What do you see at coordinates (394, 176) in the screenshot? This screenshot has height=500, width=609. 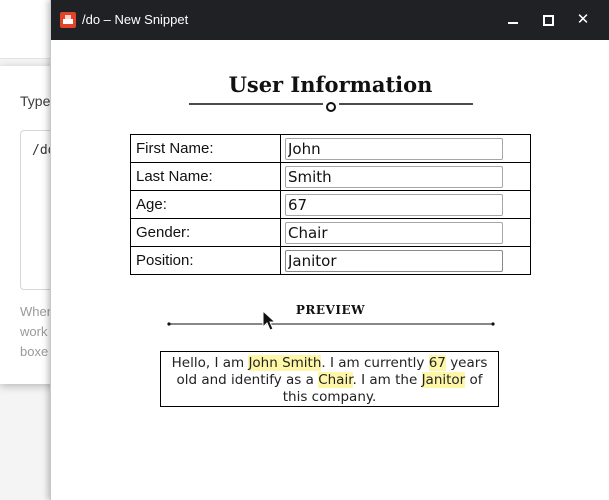 I see `last-name-input` at bounding box center [394, 176].